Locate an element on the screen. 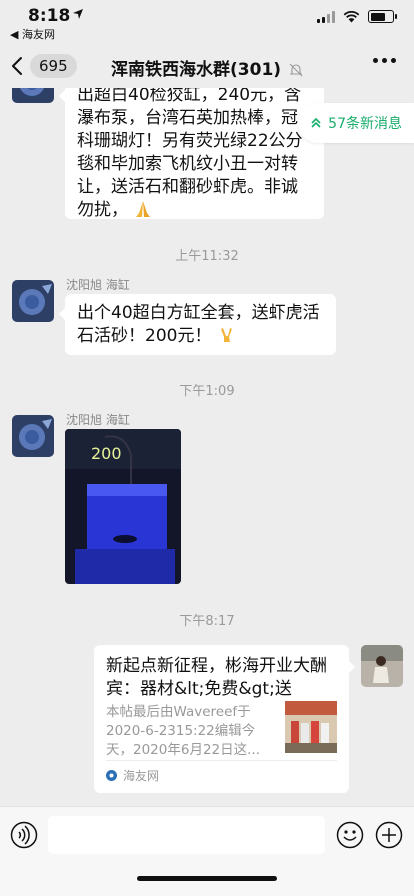 This screenshot has width=414, height=896. emoji-icon is located at coordinates (350, 835).